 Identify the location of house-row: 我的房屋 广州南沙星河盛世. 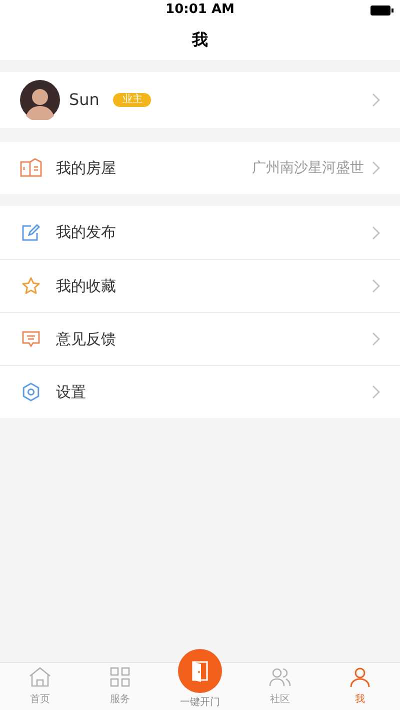
(200, 168).